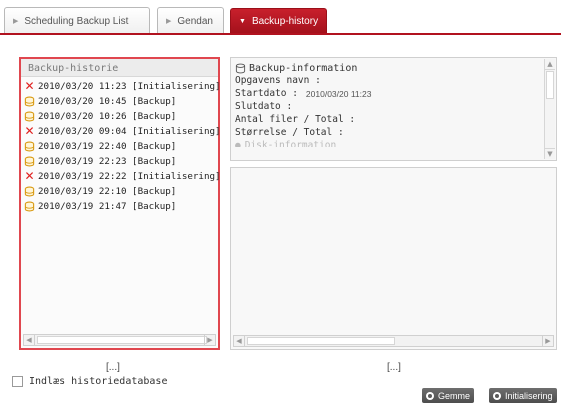 The image size is (561, 405). Describe the element at coordinates (280, 34) in the screenshot. I see `tab-underline` at that location.